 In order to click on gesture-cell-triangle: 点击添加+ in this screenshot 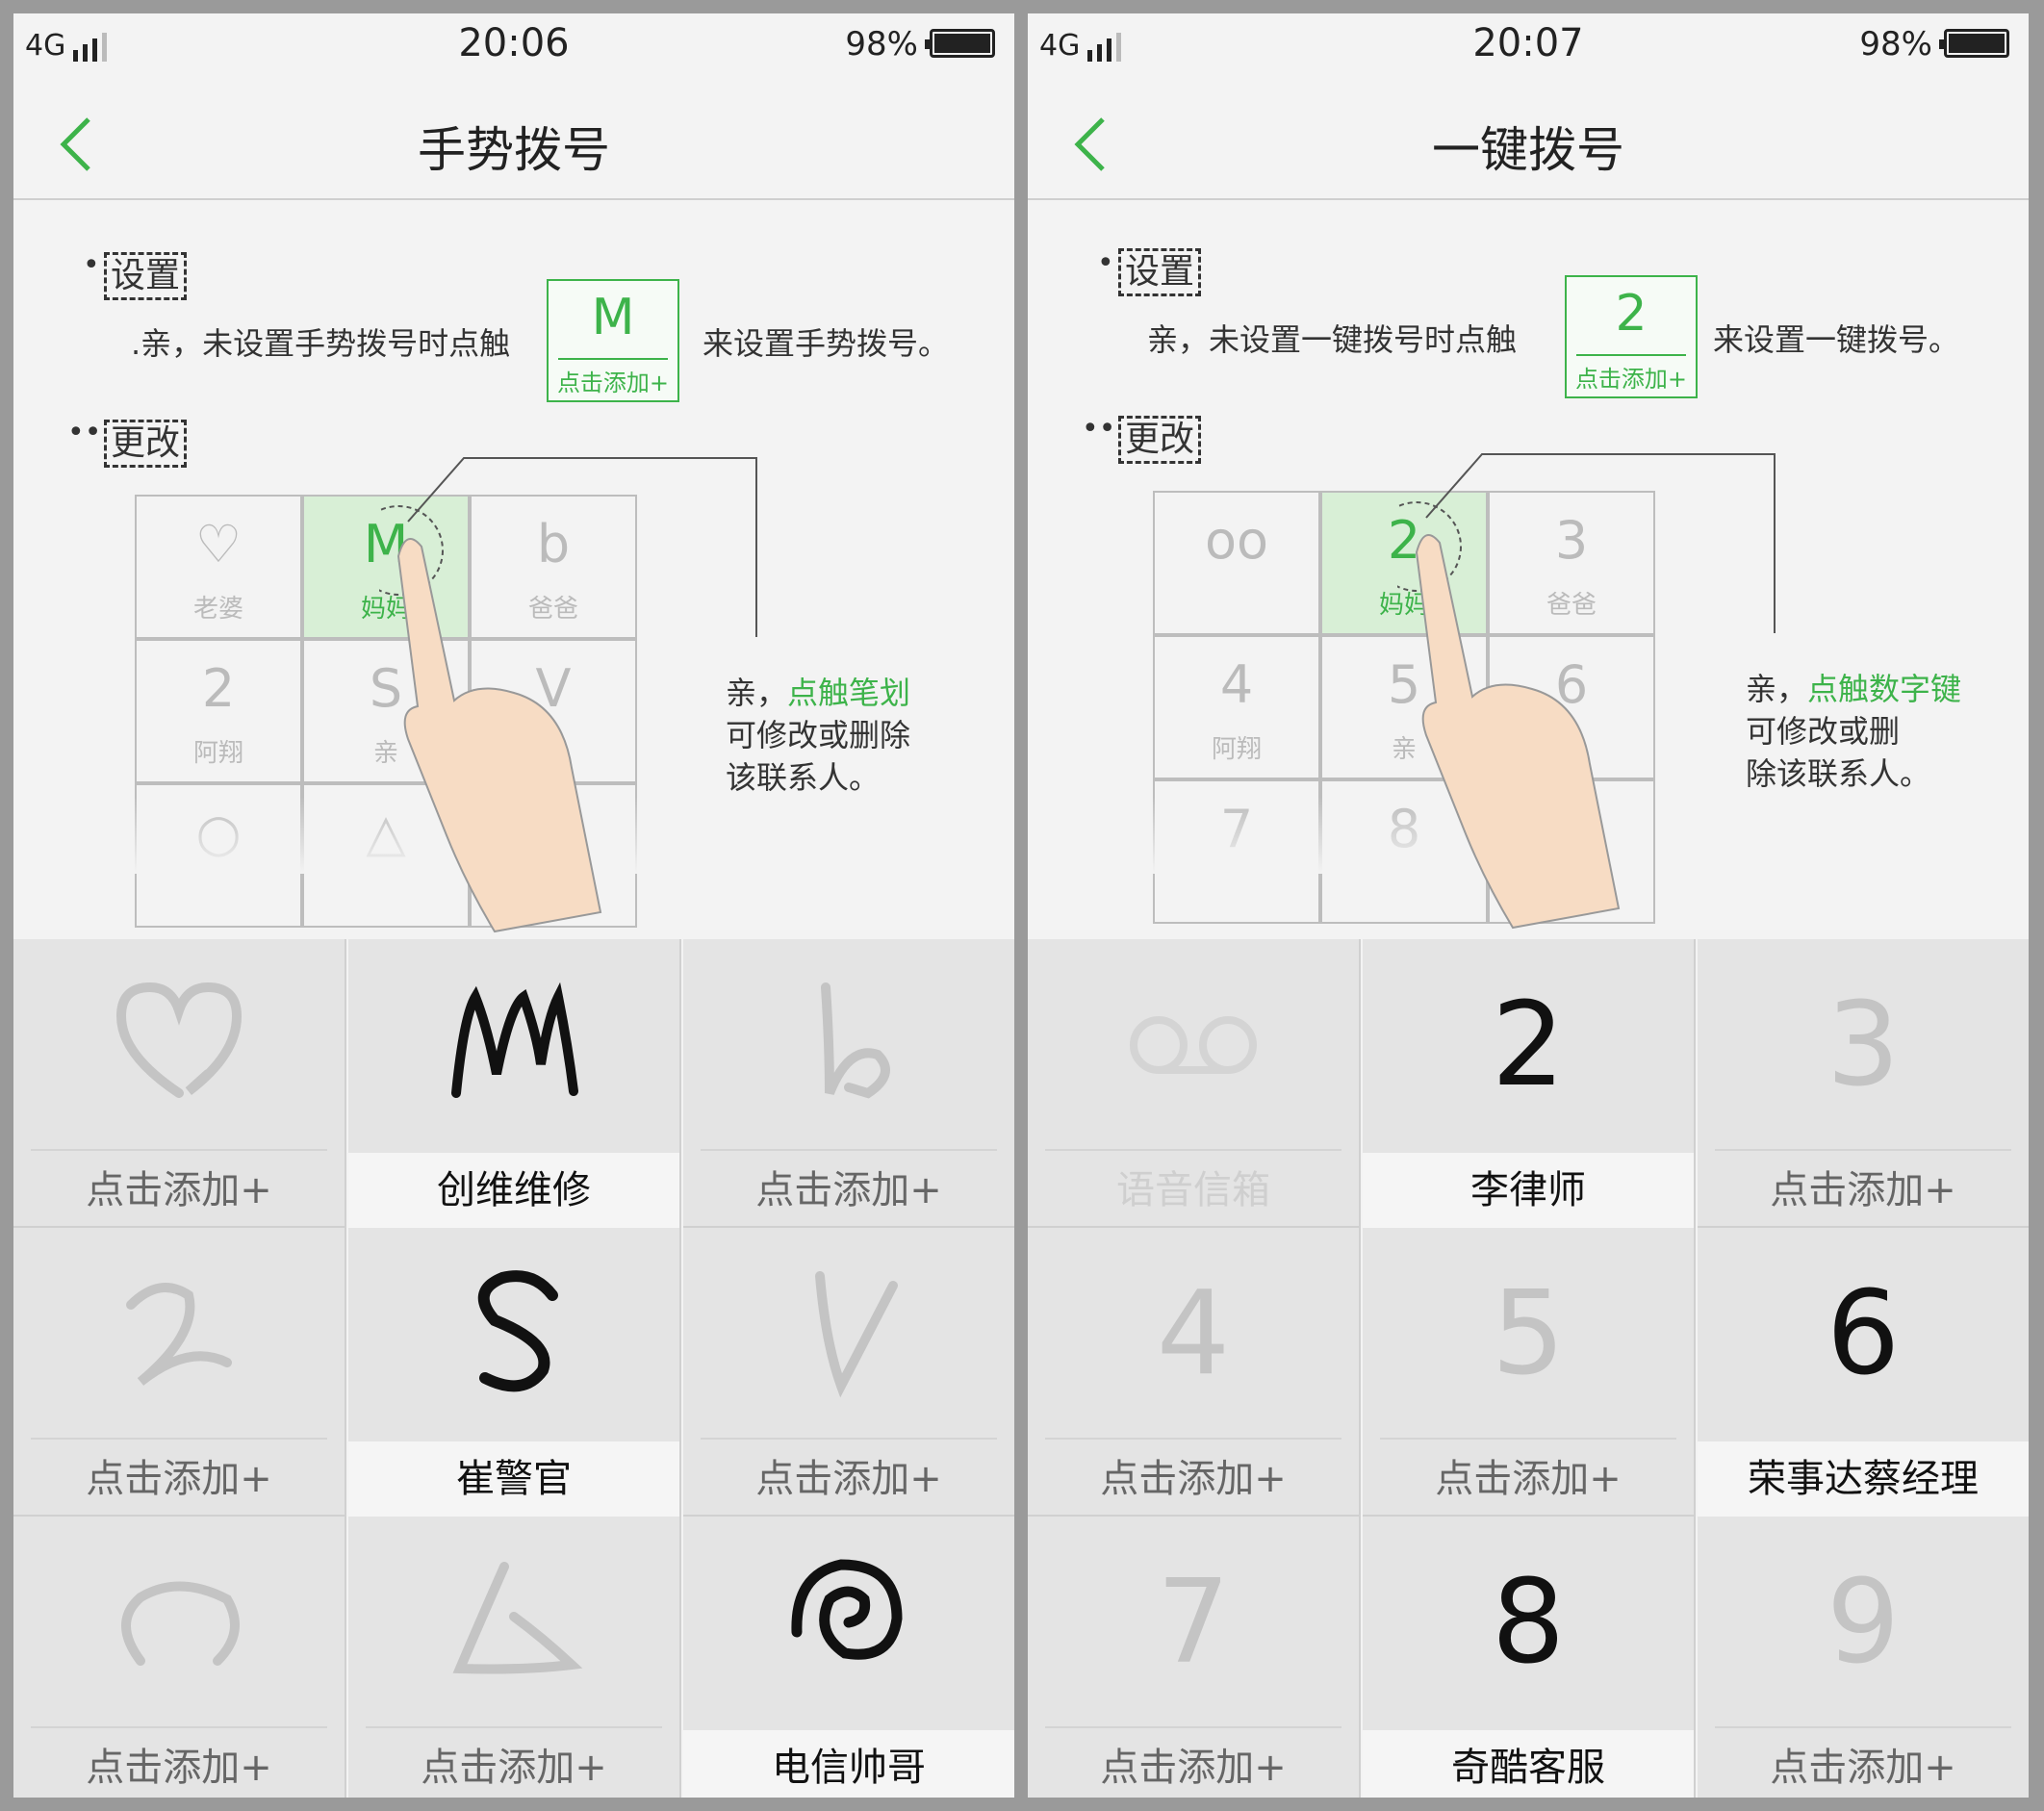, I will do `click(515, 1658)`.